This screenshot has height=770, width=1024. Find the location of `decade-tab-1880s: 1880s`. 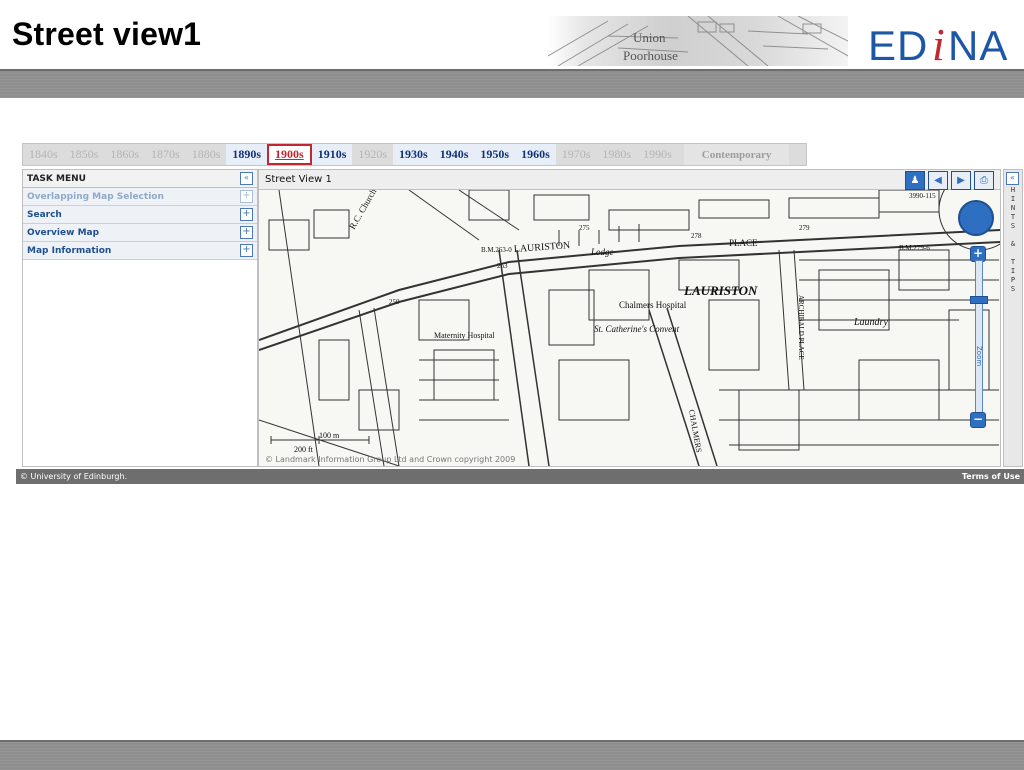

decade-tab-1880s: 1880s is located at coordinates (206, 154).